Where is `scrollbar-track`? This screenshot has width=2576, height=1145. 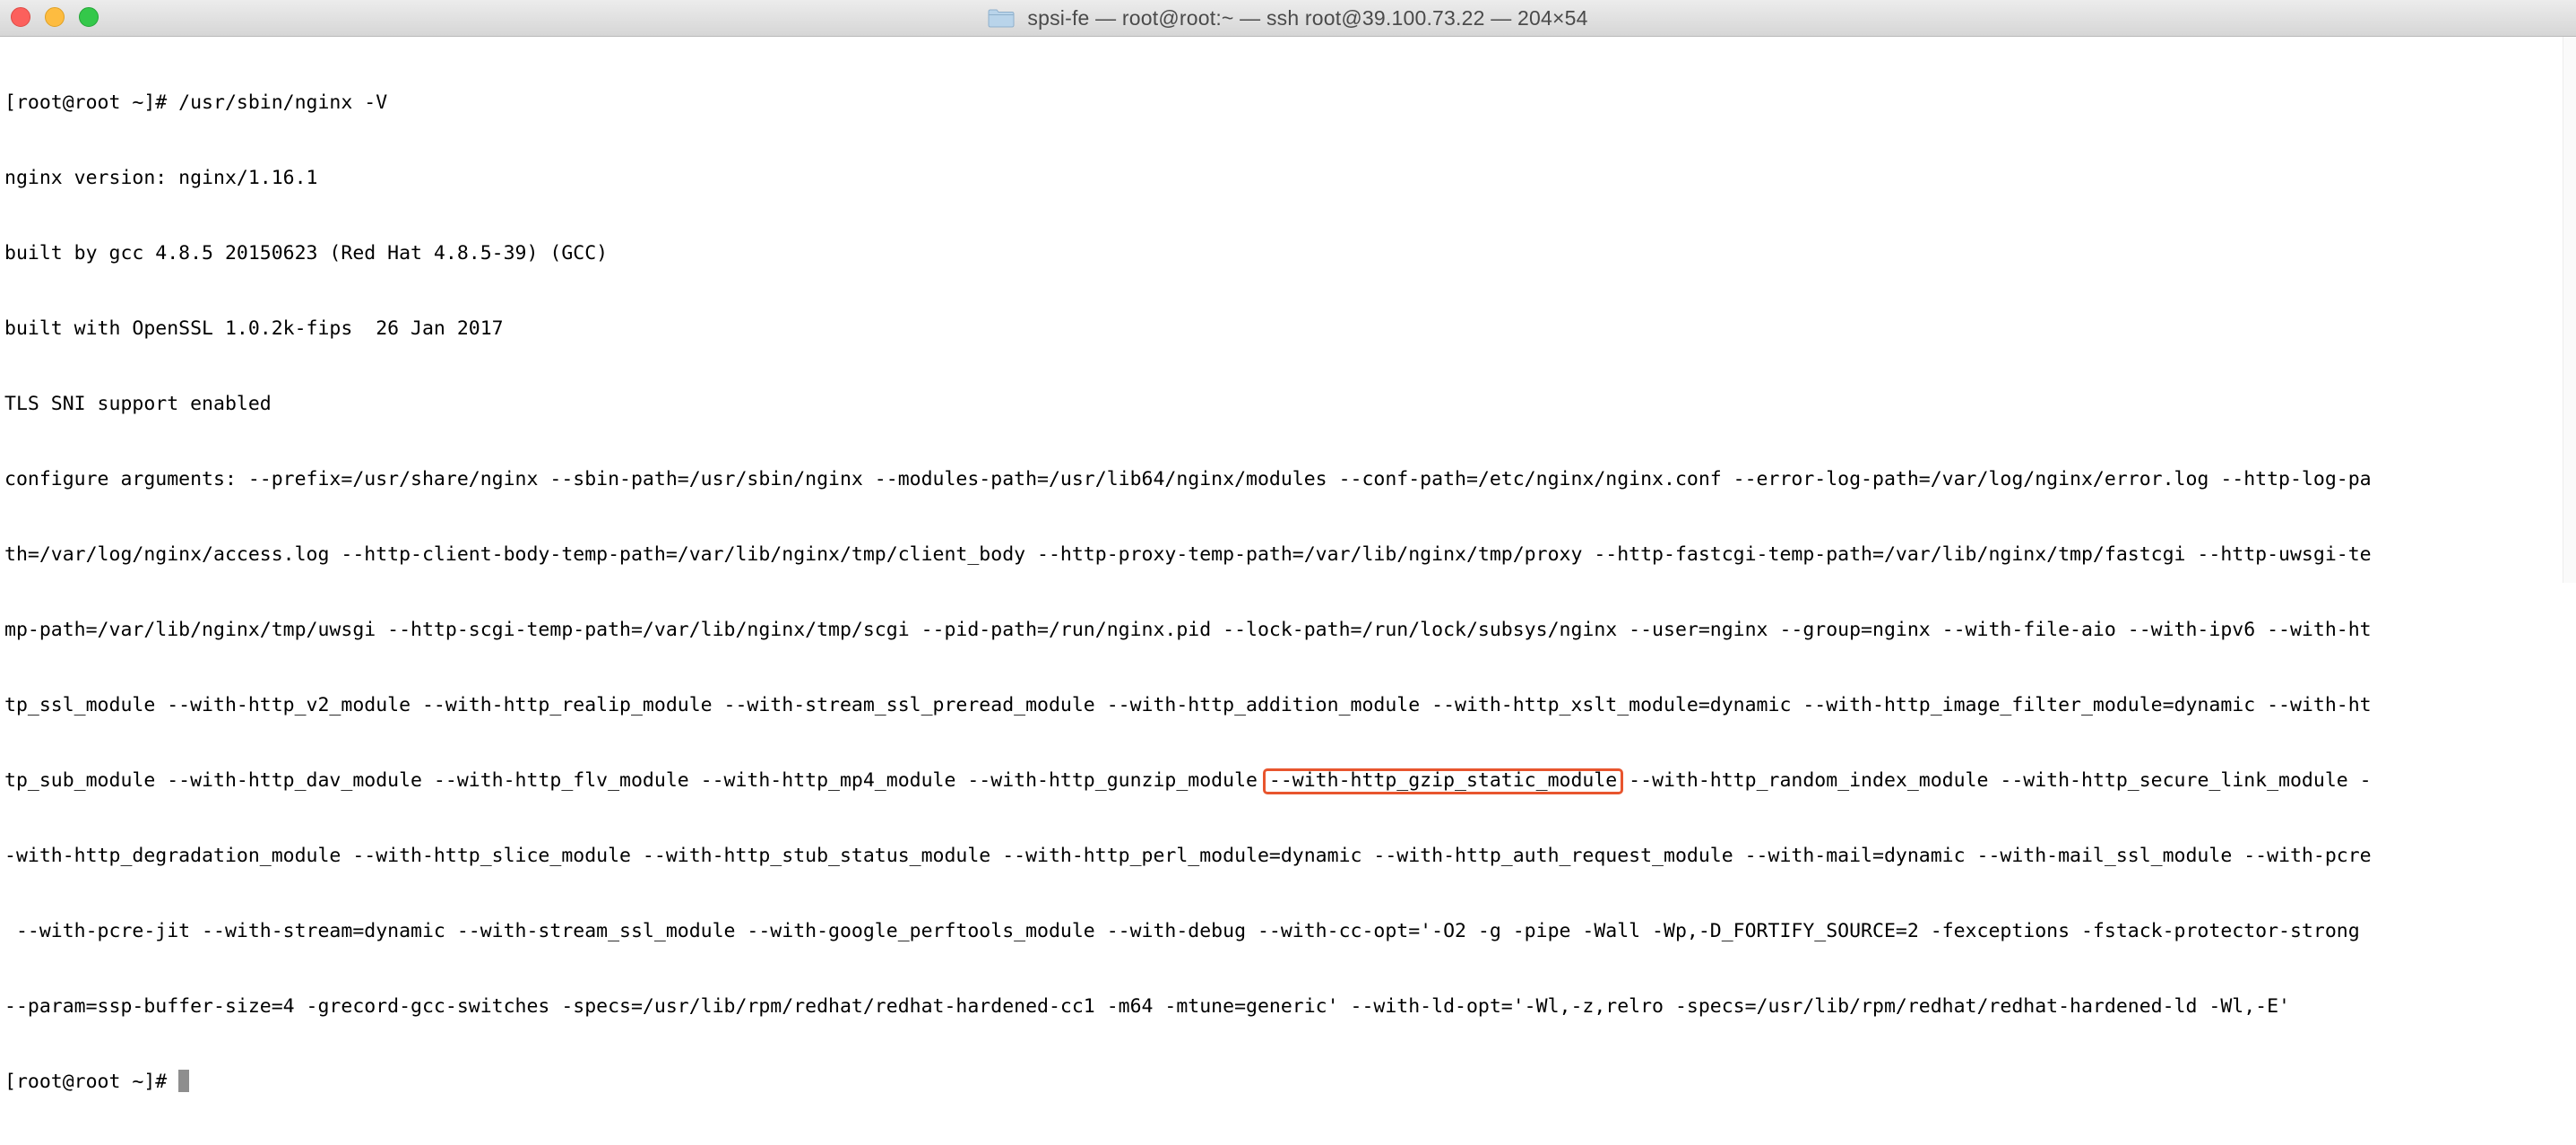 scrollbar-track is located at coordinates (2569, 310).